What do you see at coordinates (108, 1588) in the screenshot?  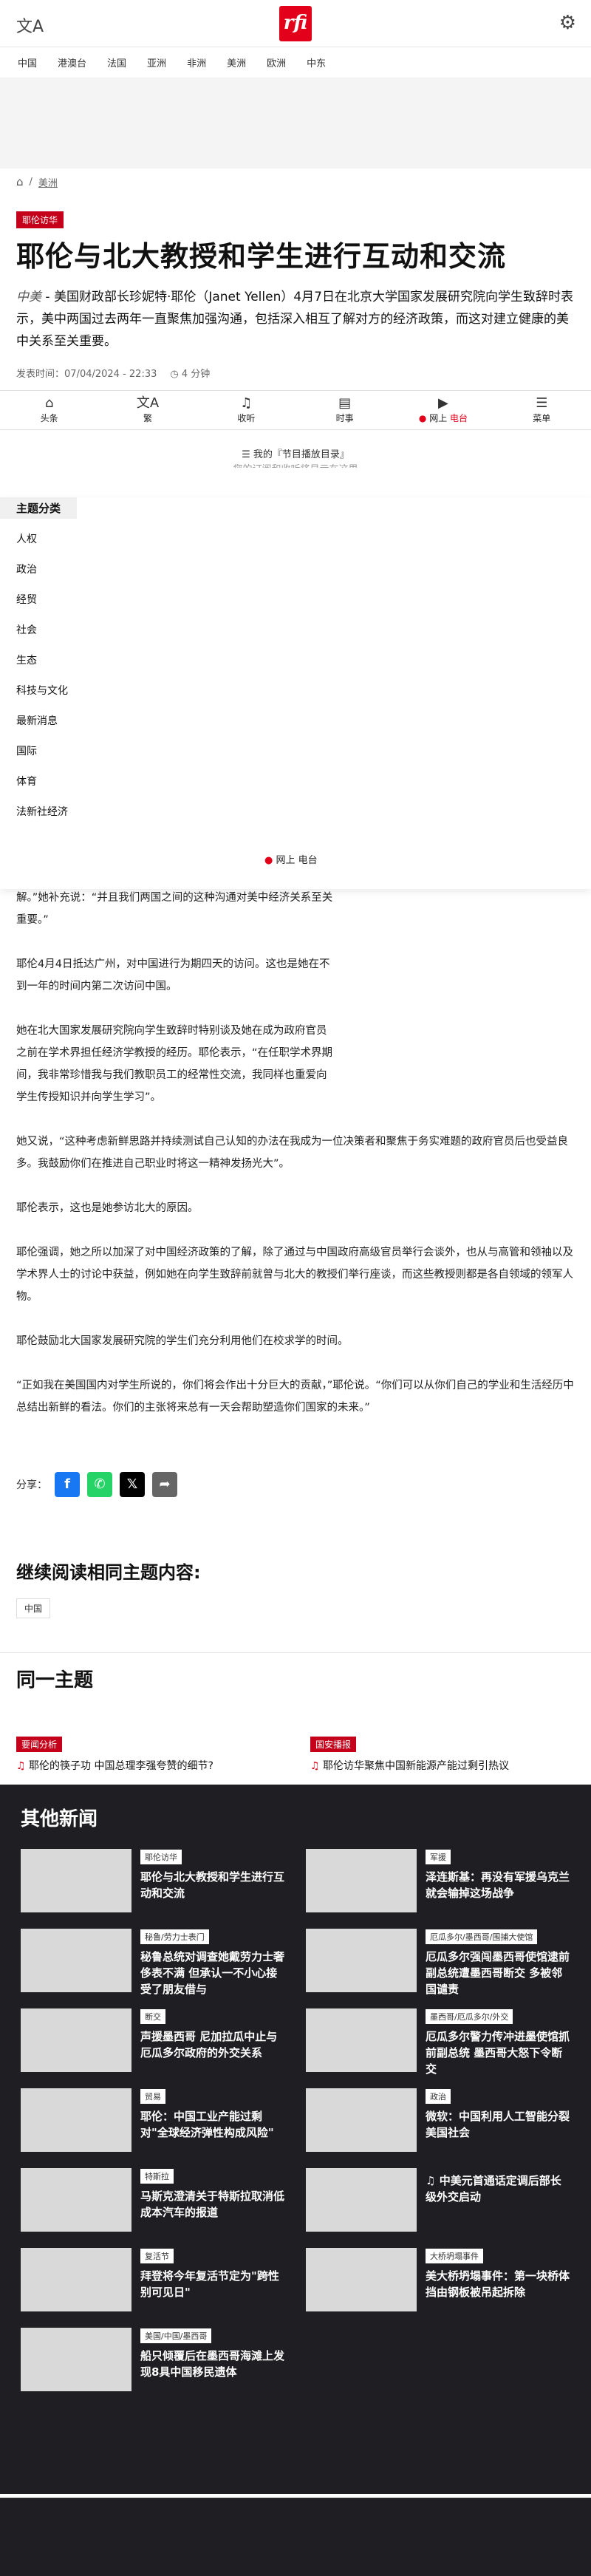 I see `continue-reading: 继续阅读相同主题内容: 中国` at bounding box center [108, 1588].